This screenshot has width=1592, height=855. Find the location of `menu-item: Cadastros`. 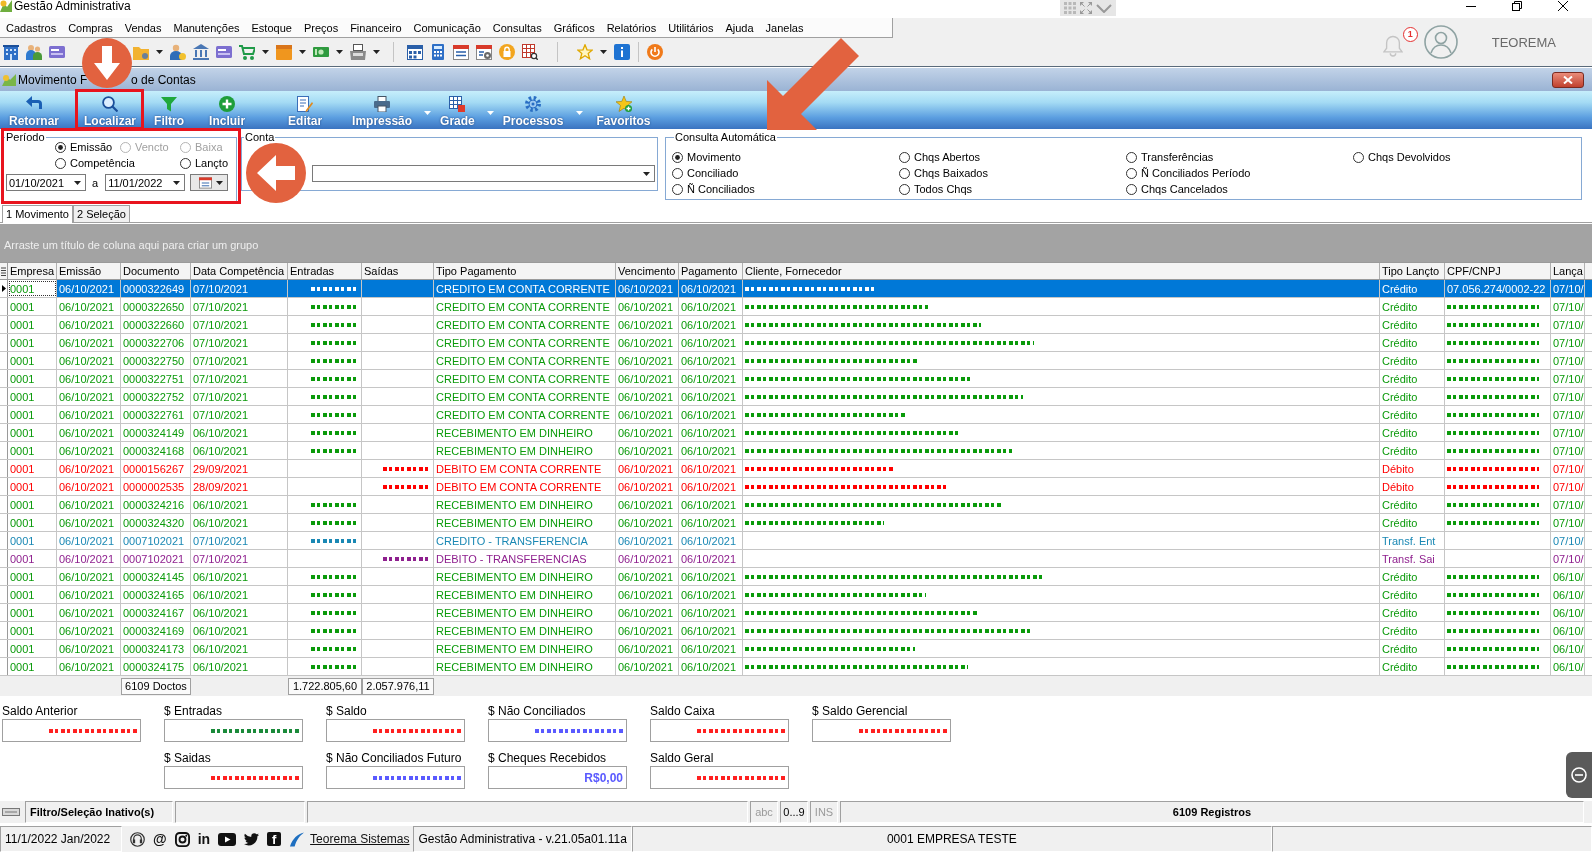

menu-item: Cadastros is located at coordinates (31, 27).